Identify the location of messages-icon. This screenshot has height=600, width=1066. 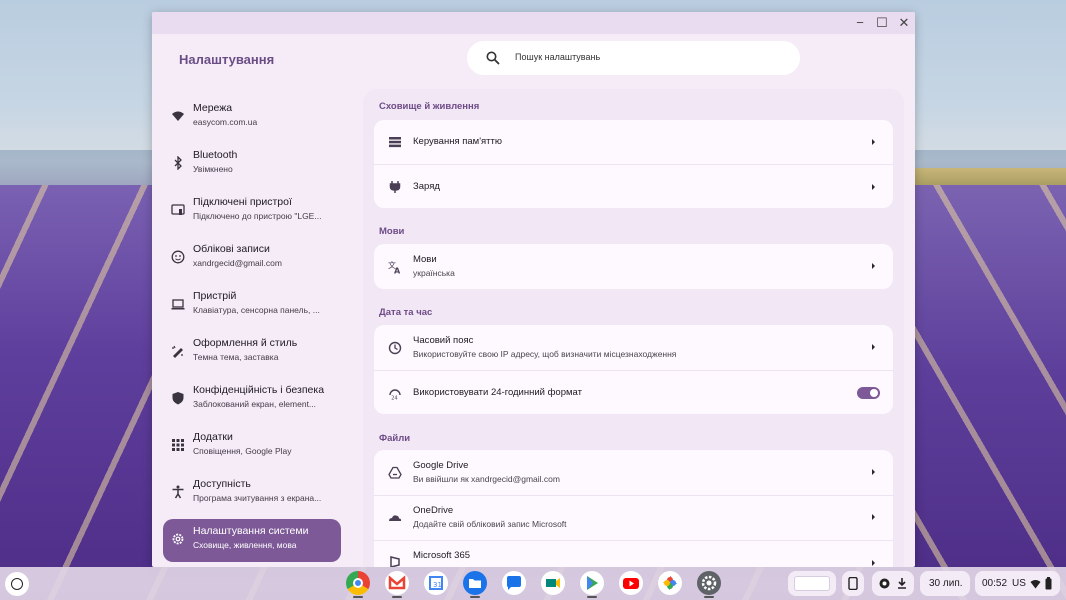
(514, 583).